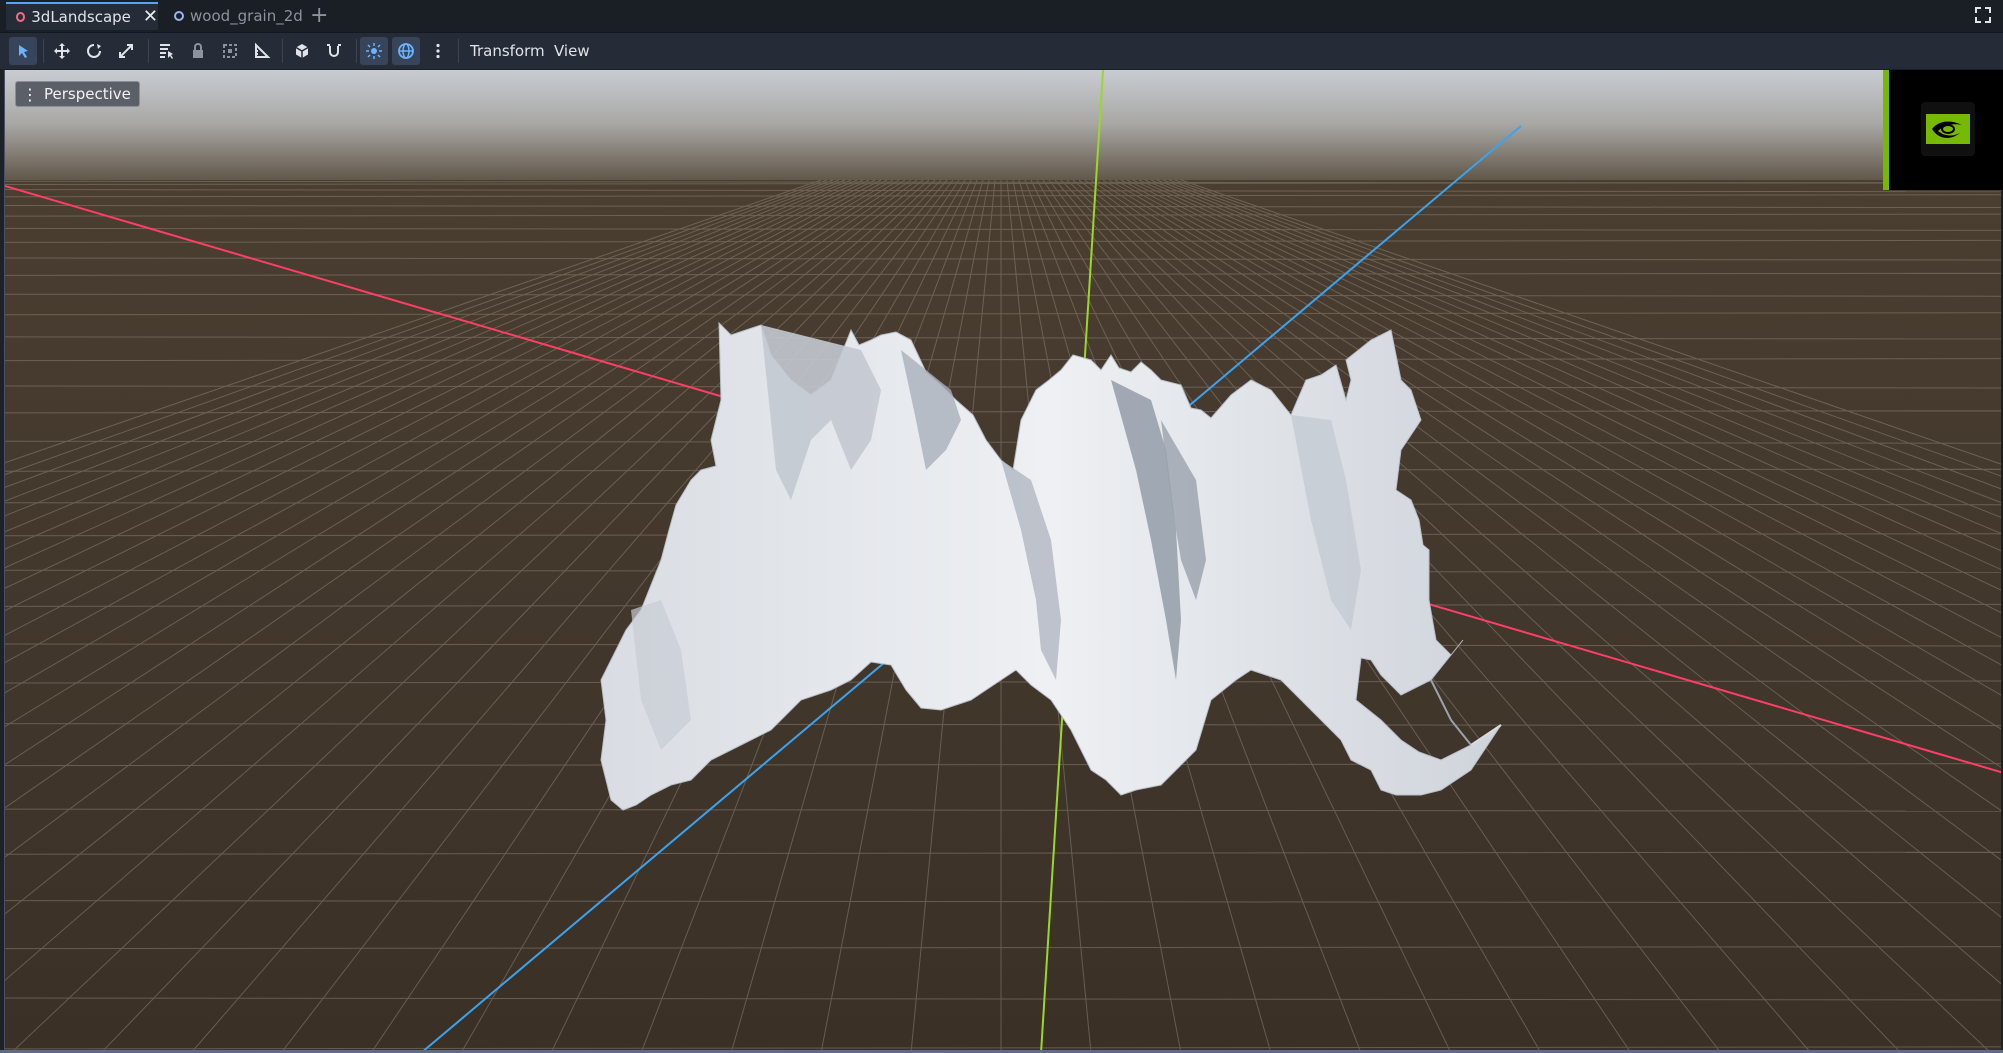 The height and width of the screenshot is (1053, 2003). I want to click on ruler-icon, so click(263, 50).